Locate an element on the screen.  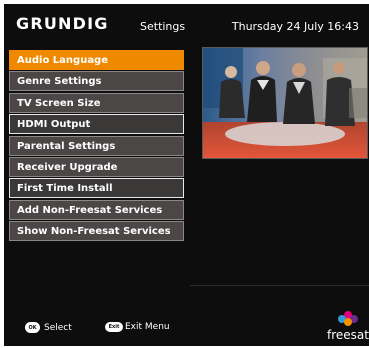
menu-item-genre-settings: Genre Settings is located at coordinates (96, 81).